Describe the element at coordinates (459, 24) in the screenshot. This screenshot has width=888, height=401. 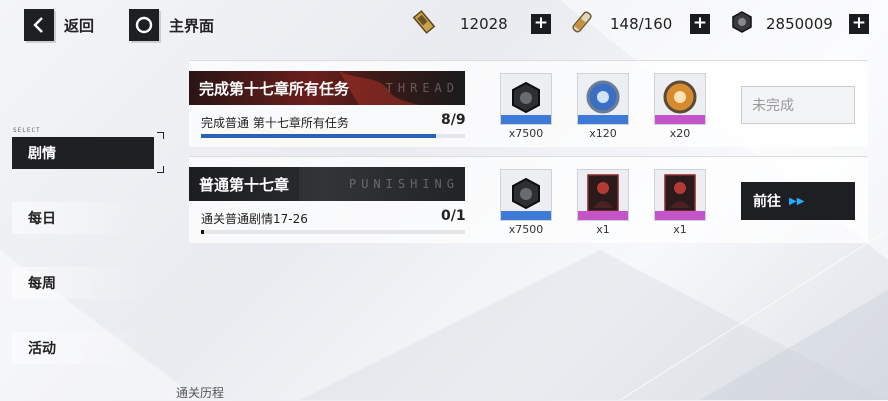
I see `resource-battery: 12028` at that location.